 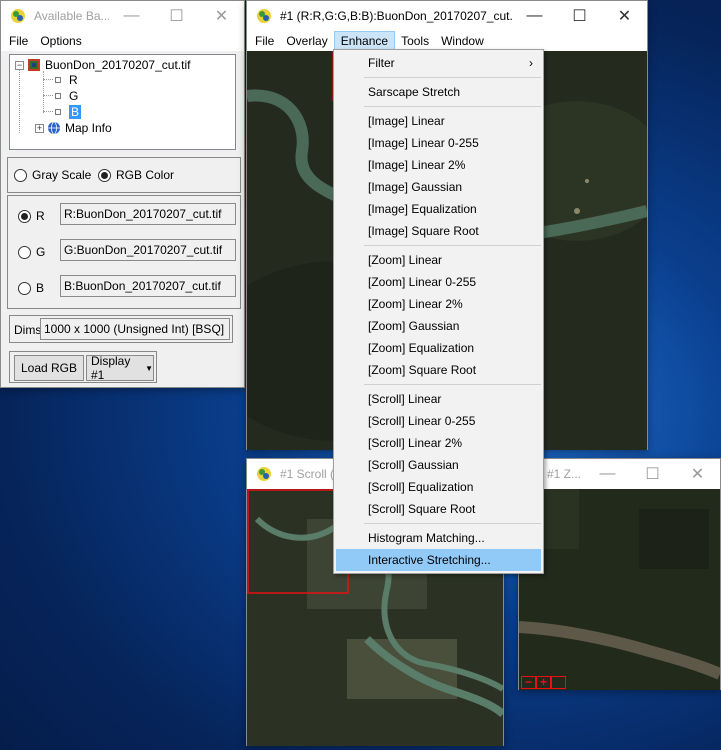 What do you see at coordinates (24, 288) in the screenshot?
I see `radio-b` at bounding box center [24, 288].